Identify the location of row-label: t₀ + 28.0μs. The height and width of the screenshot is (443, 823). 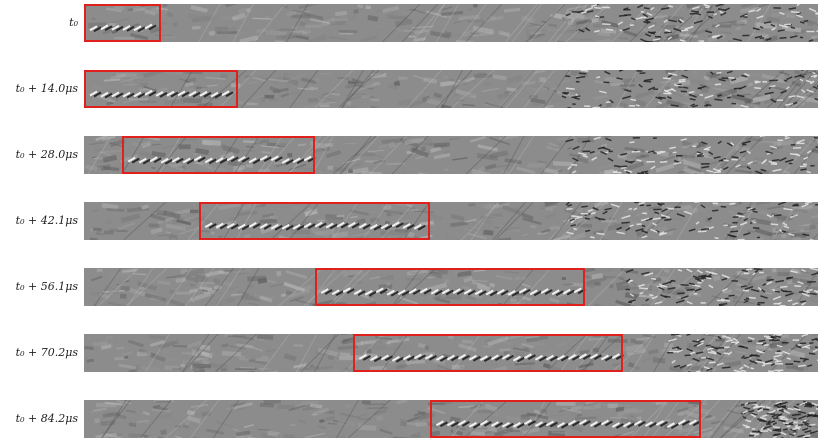
(46, 154).